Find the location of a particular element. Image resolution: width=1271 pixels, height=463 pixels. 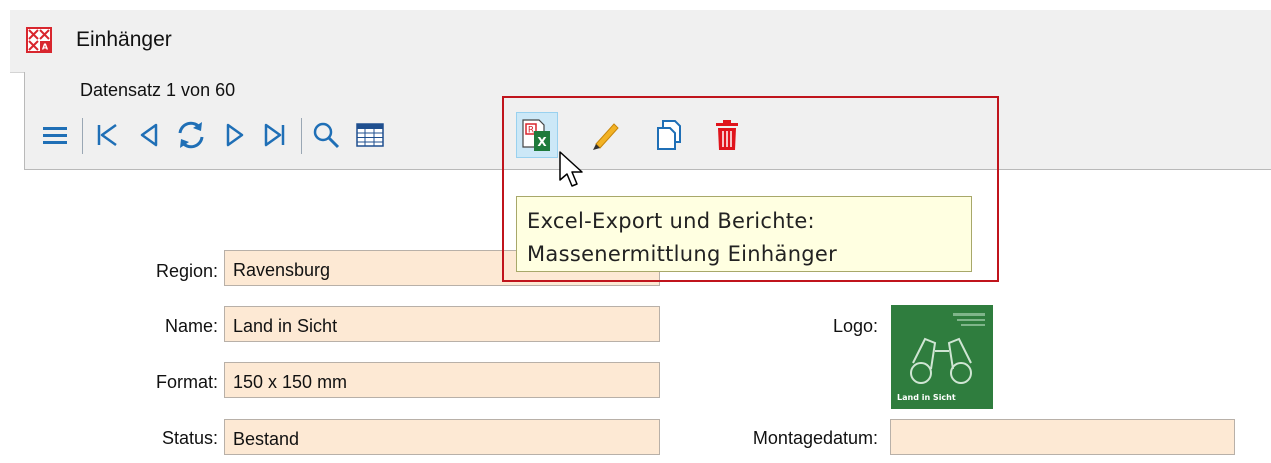

copy-icon is located at coordinates (669, 135).